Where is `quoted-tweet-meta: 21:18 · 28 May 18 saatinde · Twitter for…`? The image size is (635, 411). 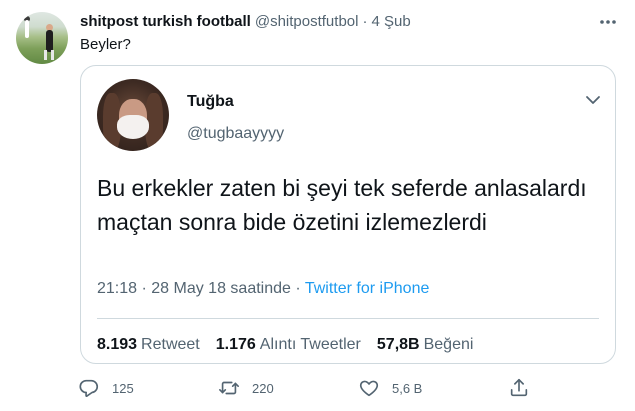 quoted-tweet-meta: 21:18 · 28 May 18 saatinde · Twitter for… is located at coordinates (263, 289).